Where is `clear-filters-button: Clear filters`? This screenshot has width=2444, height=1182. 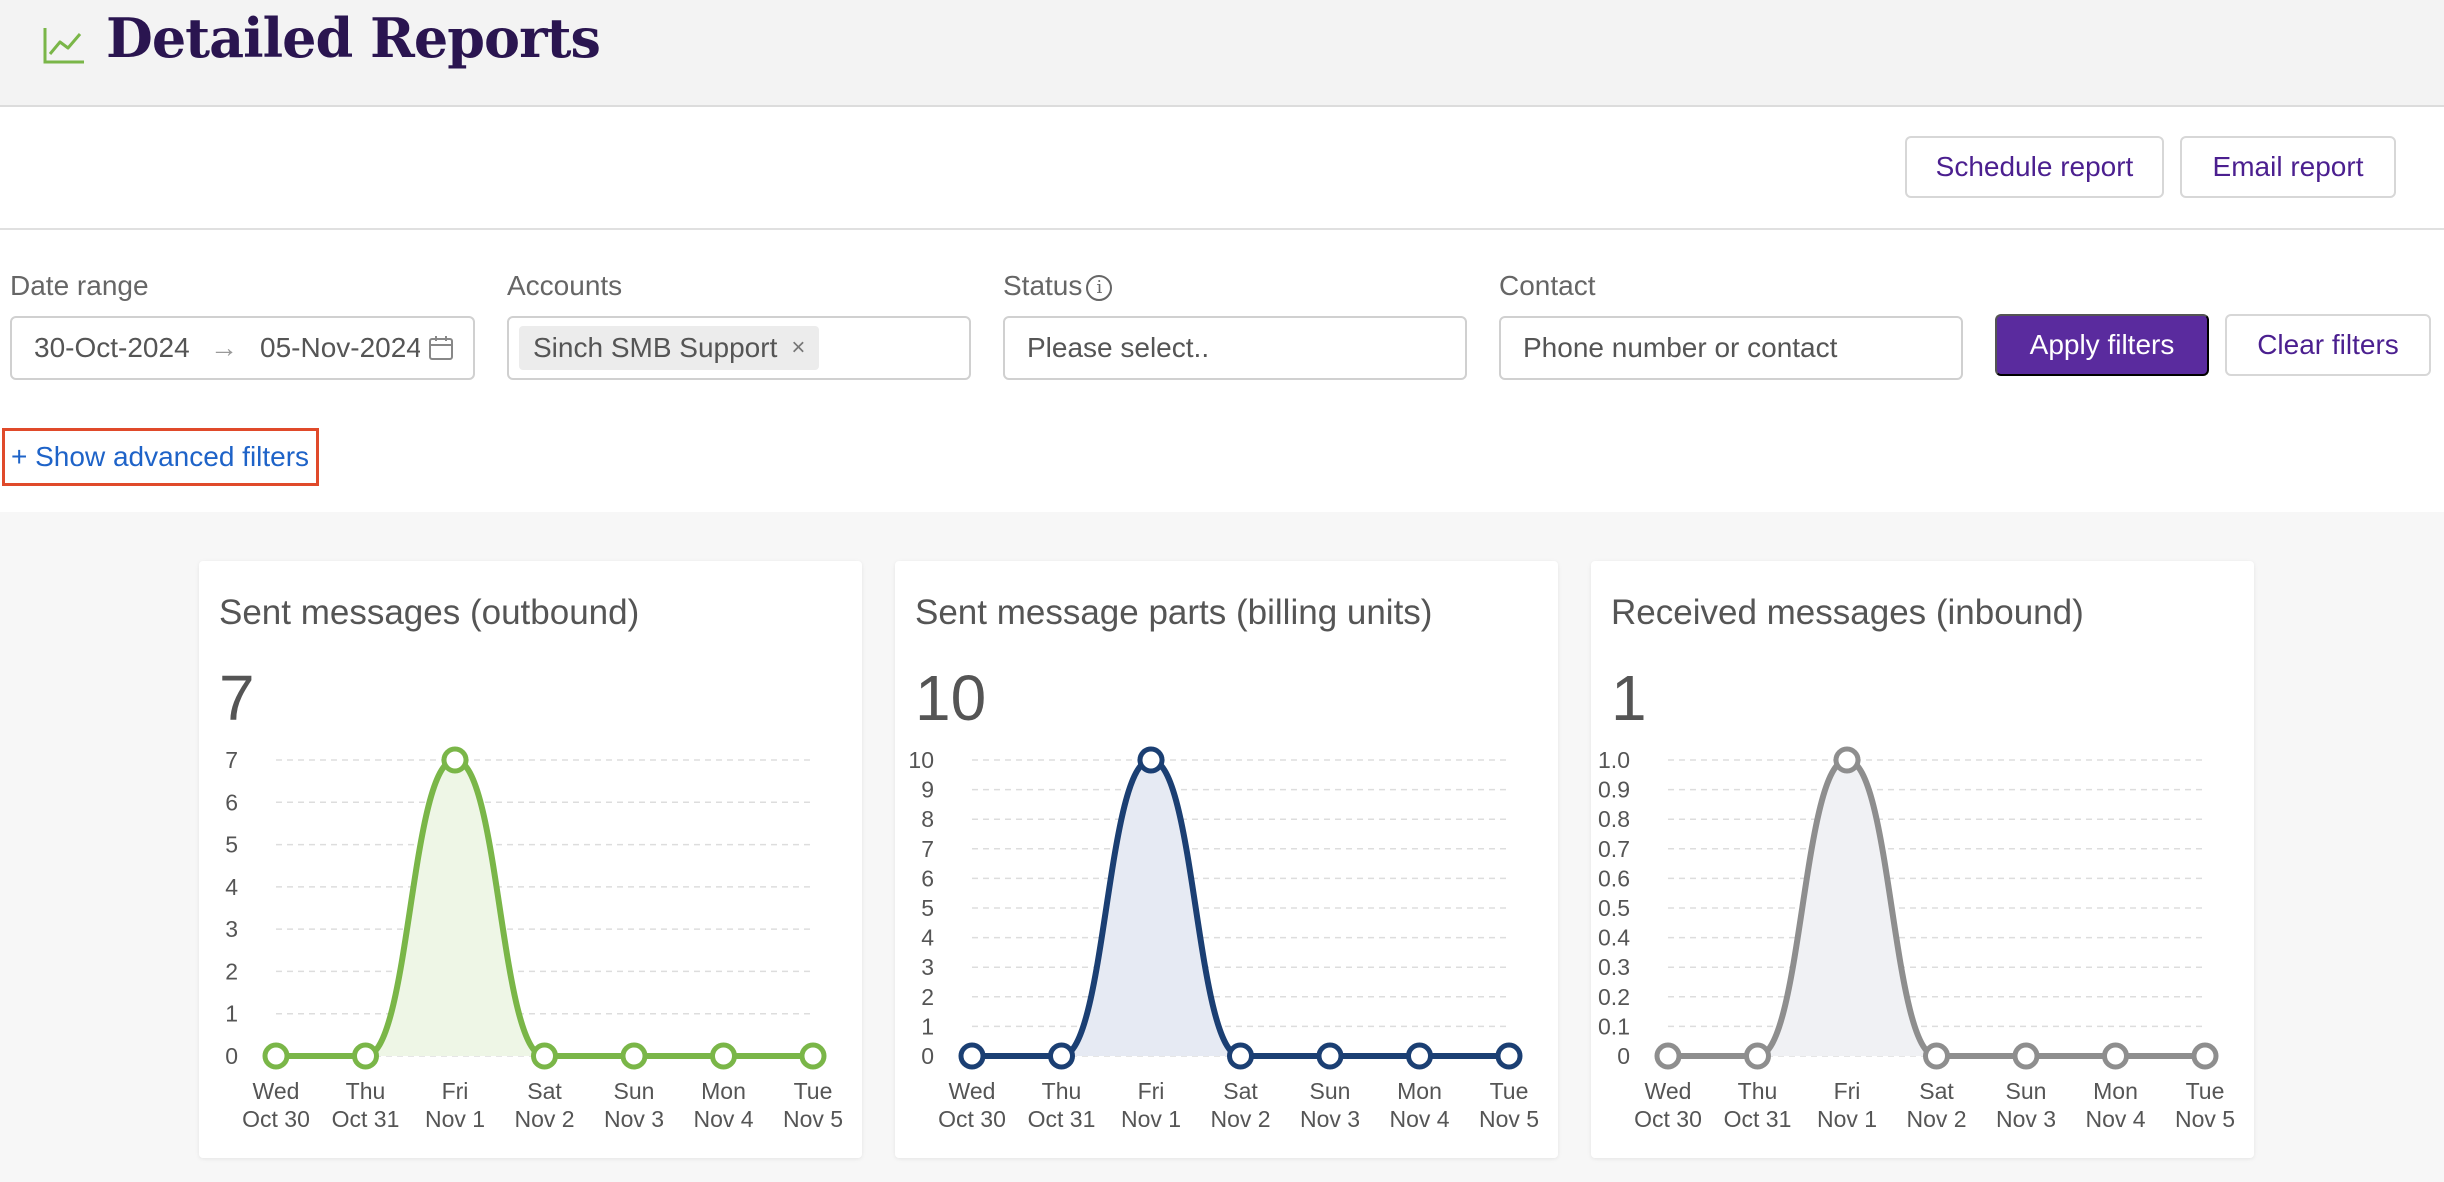 clear-filters-button: Clear filters is located at coordinates (2328, 345).